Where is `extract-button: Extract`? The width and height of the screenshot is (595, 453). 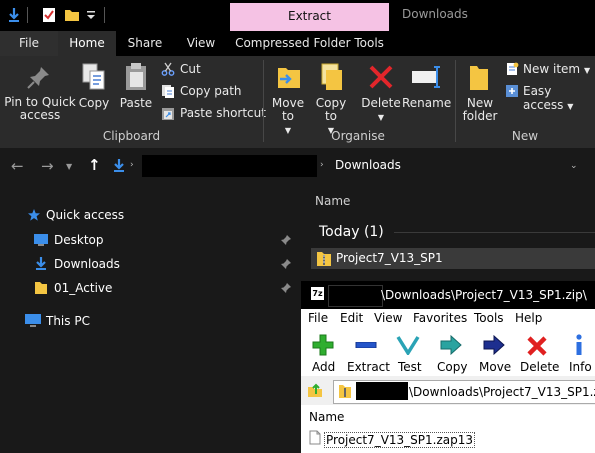
extract-button: Extract is located at coordinates (368, 367).